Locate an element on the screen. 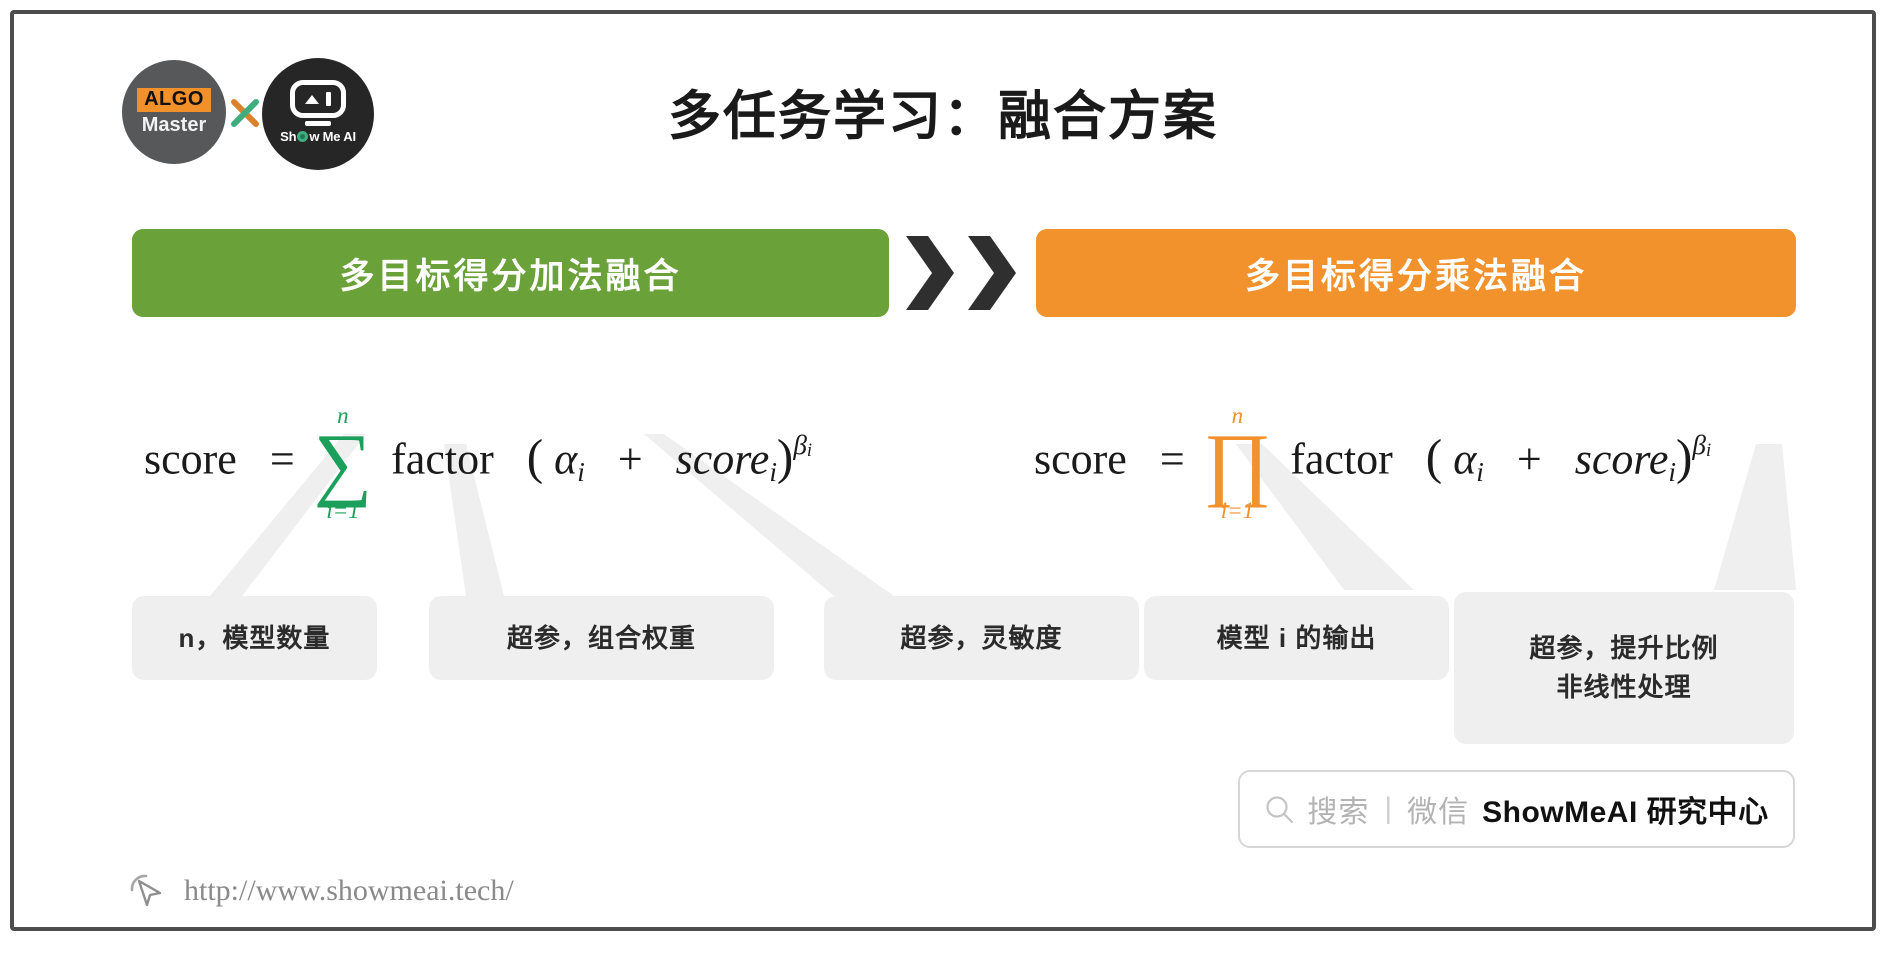 This screenshot has width=1890, height=959. formula-multiplicative-factor: factor is located at coordinates (1341, 459).